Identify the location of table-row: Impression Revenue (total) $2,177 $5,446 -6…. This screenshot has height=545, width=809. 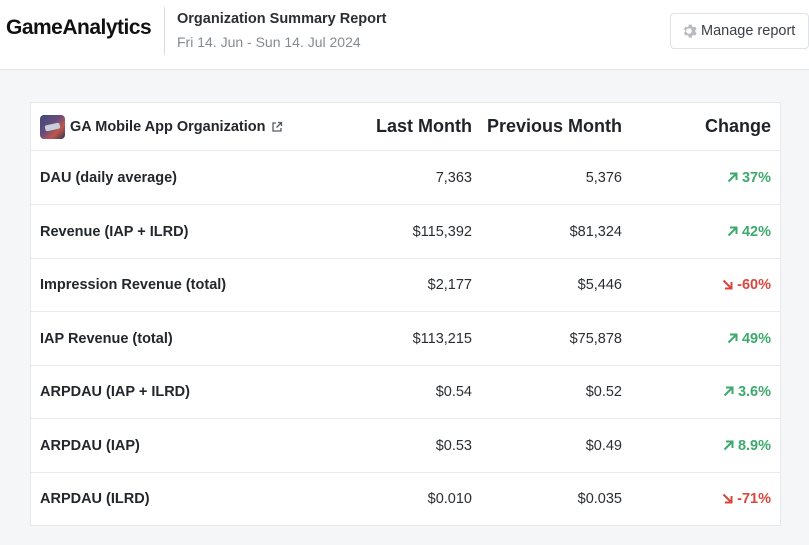
(405, 285).